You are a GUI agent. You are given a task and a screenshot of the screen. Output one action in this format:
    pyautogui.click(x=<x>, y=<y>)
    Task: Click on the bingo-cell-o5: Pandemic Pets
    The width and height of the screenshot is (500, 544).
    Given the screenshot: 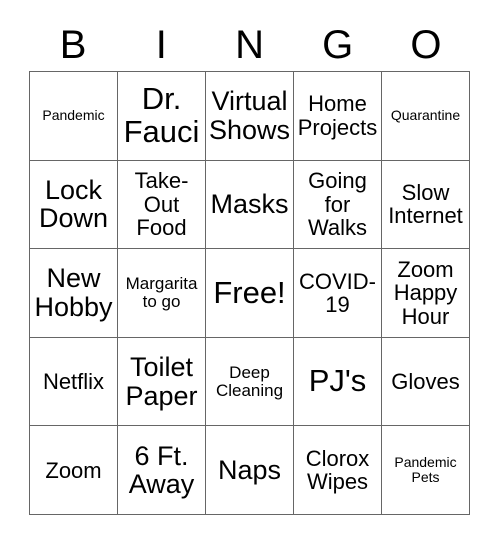 What is the action you would take?
    pyautogui.click(x=426, y=470)
    